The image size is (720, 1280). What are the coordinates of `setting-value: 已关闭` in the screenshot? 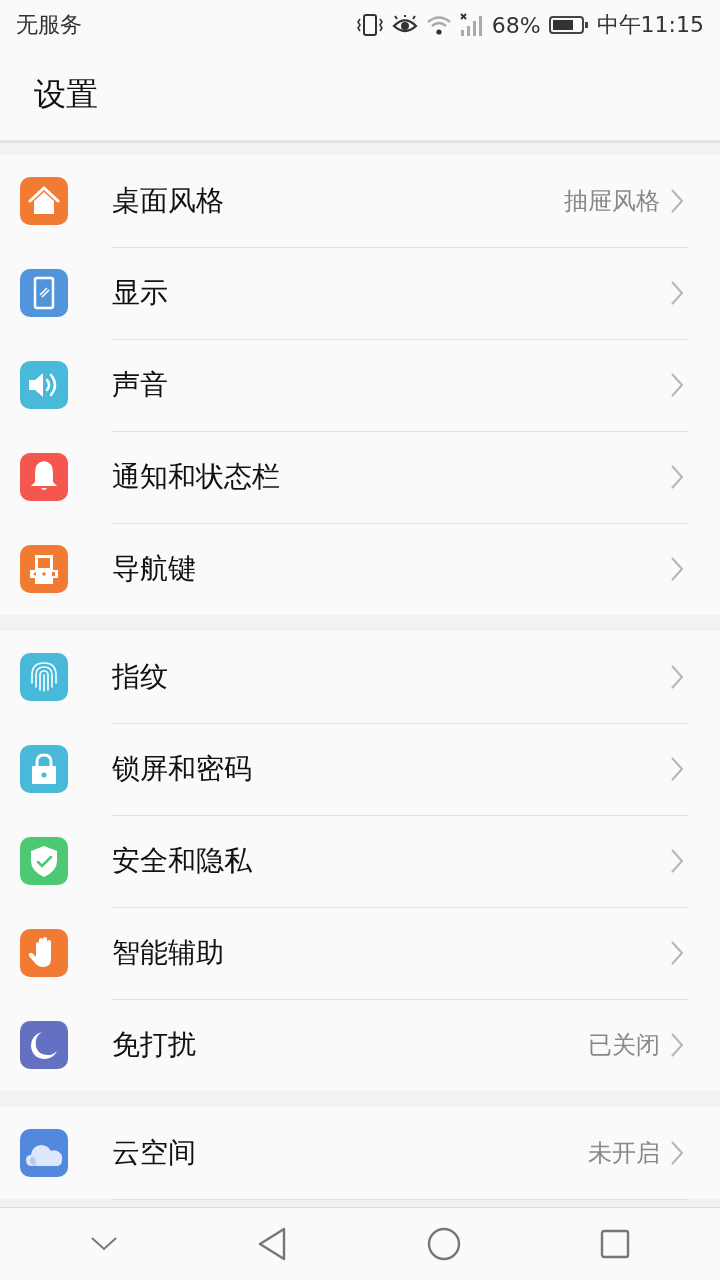 It's located at (624, 1045).